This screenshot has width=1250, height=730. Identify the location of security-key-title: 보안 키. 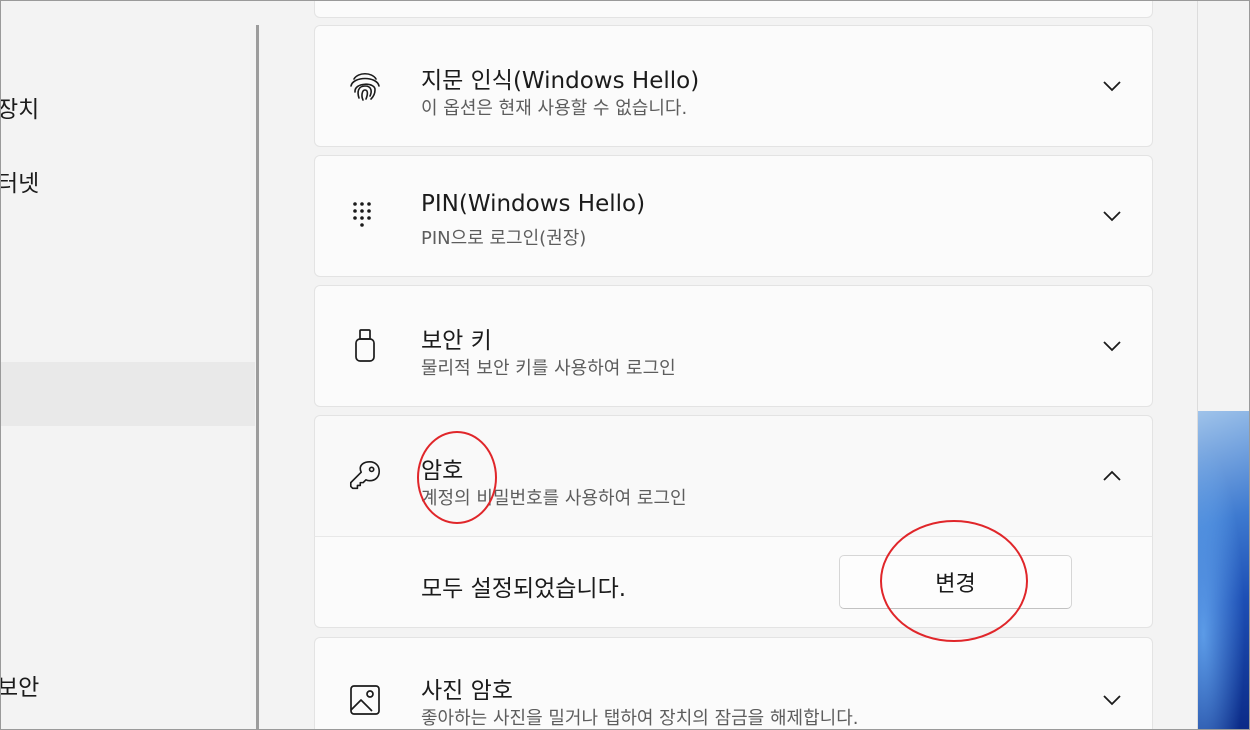
(456, 341).